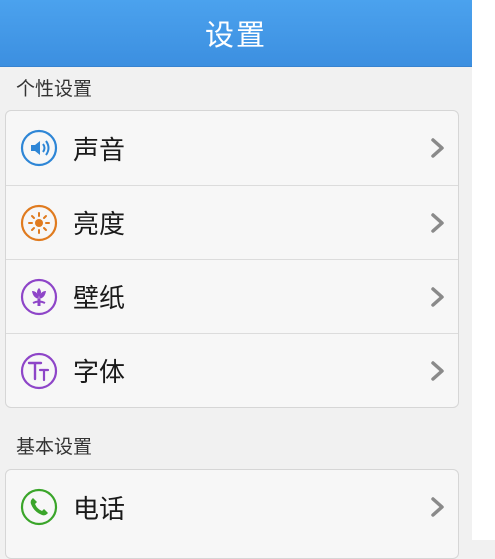 This screenshot has width=495, height=559. Describe the element at coordinates (232, 507) in the screenshot. I see `settings-item-phone: 电话` at that location.